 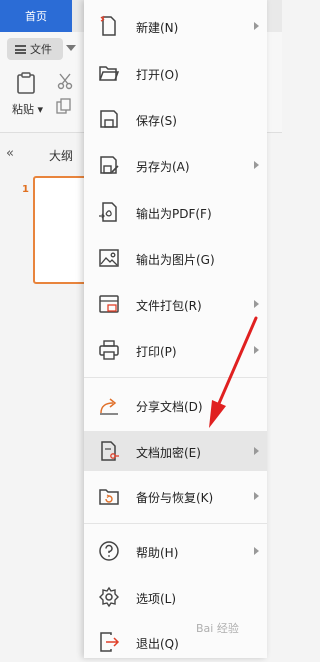 I want to click on menu-item-backup: 备份与恢复(K), so click(x=175, y=496).